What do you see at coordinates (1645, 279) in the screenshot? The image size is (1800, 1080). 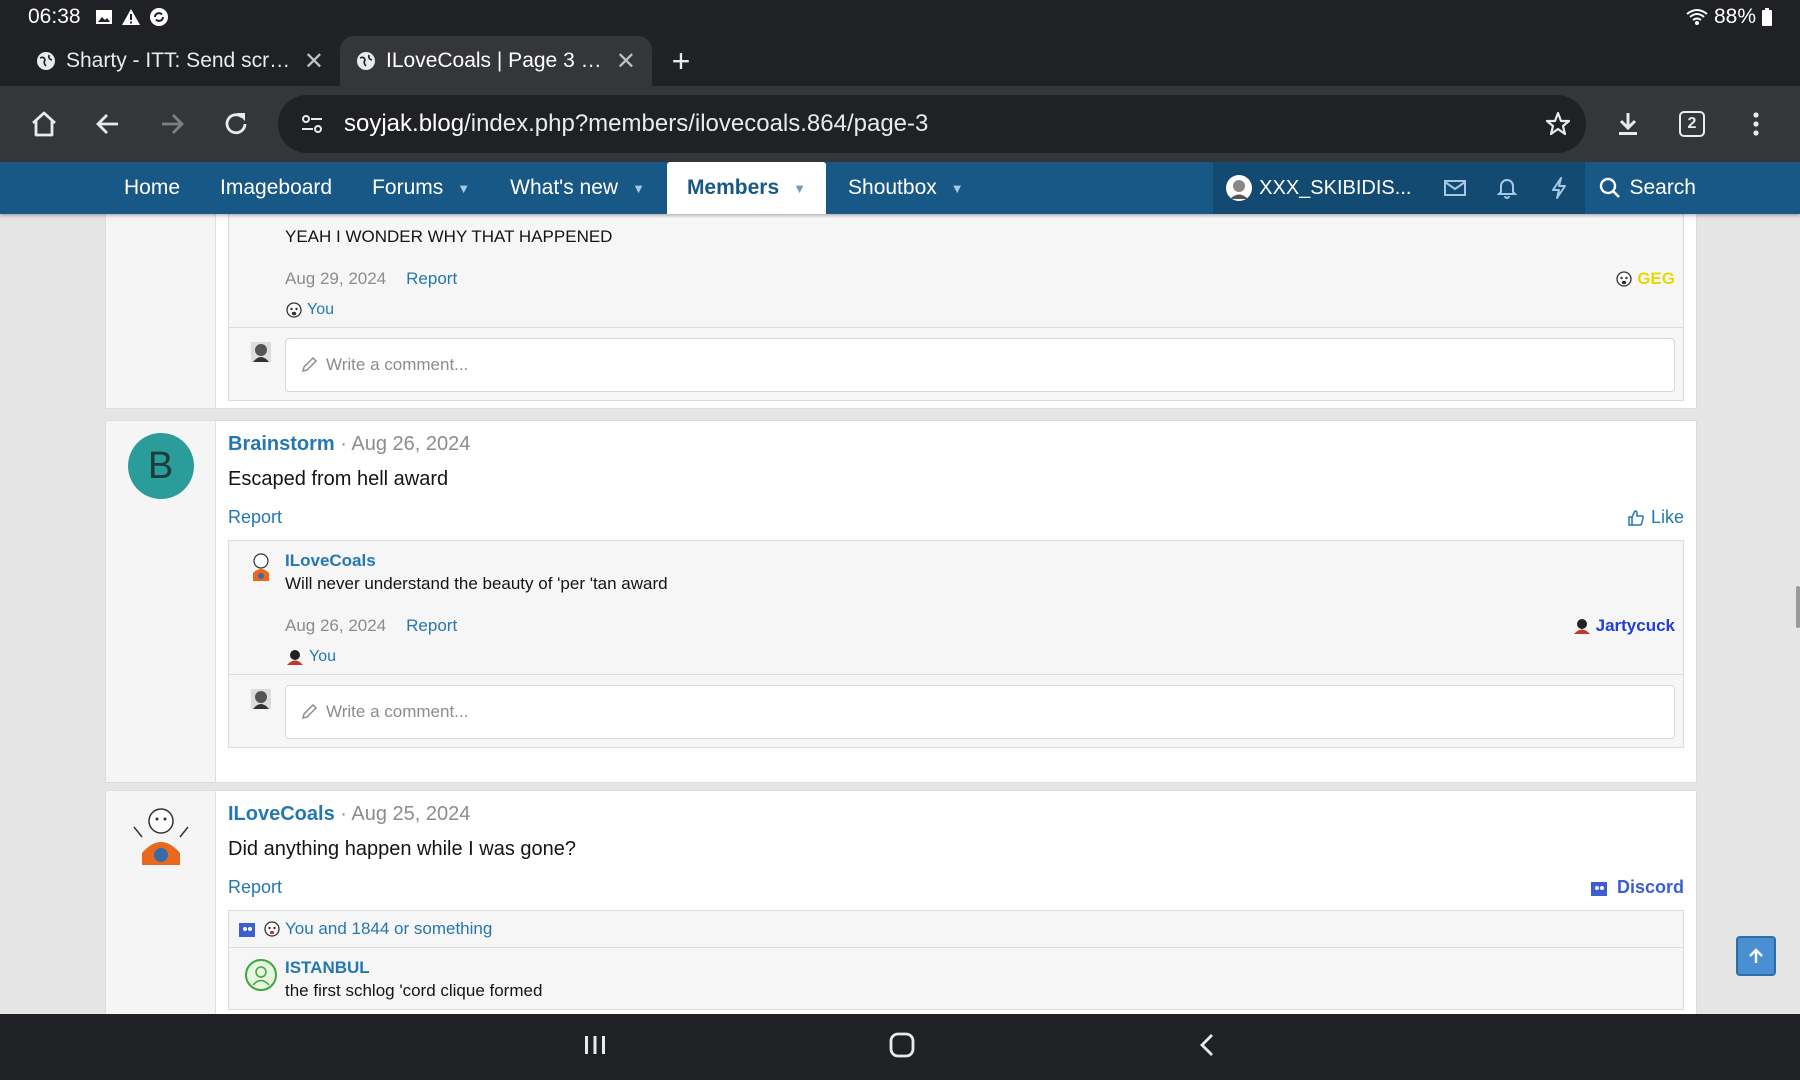 I see `reaction-button: GEG` at bounding box center [1645, 279].